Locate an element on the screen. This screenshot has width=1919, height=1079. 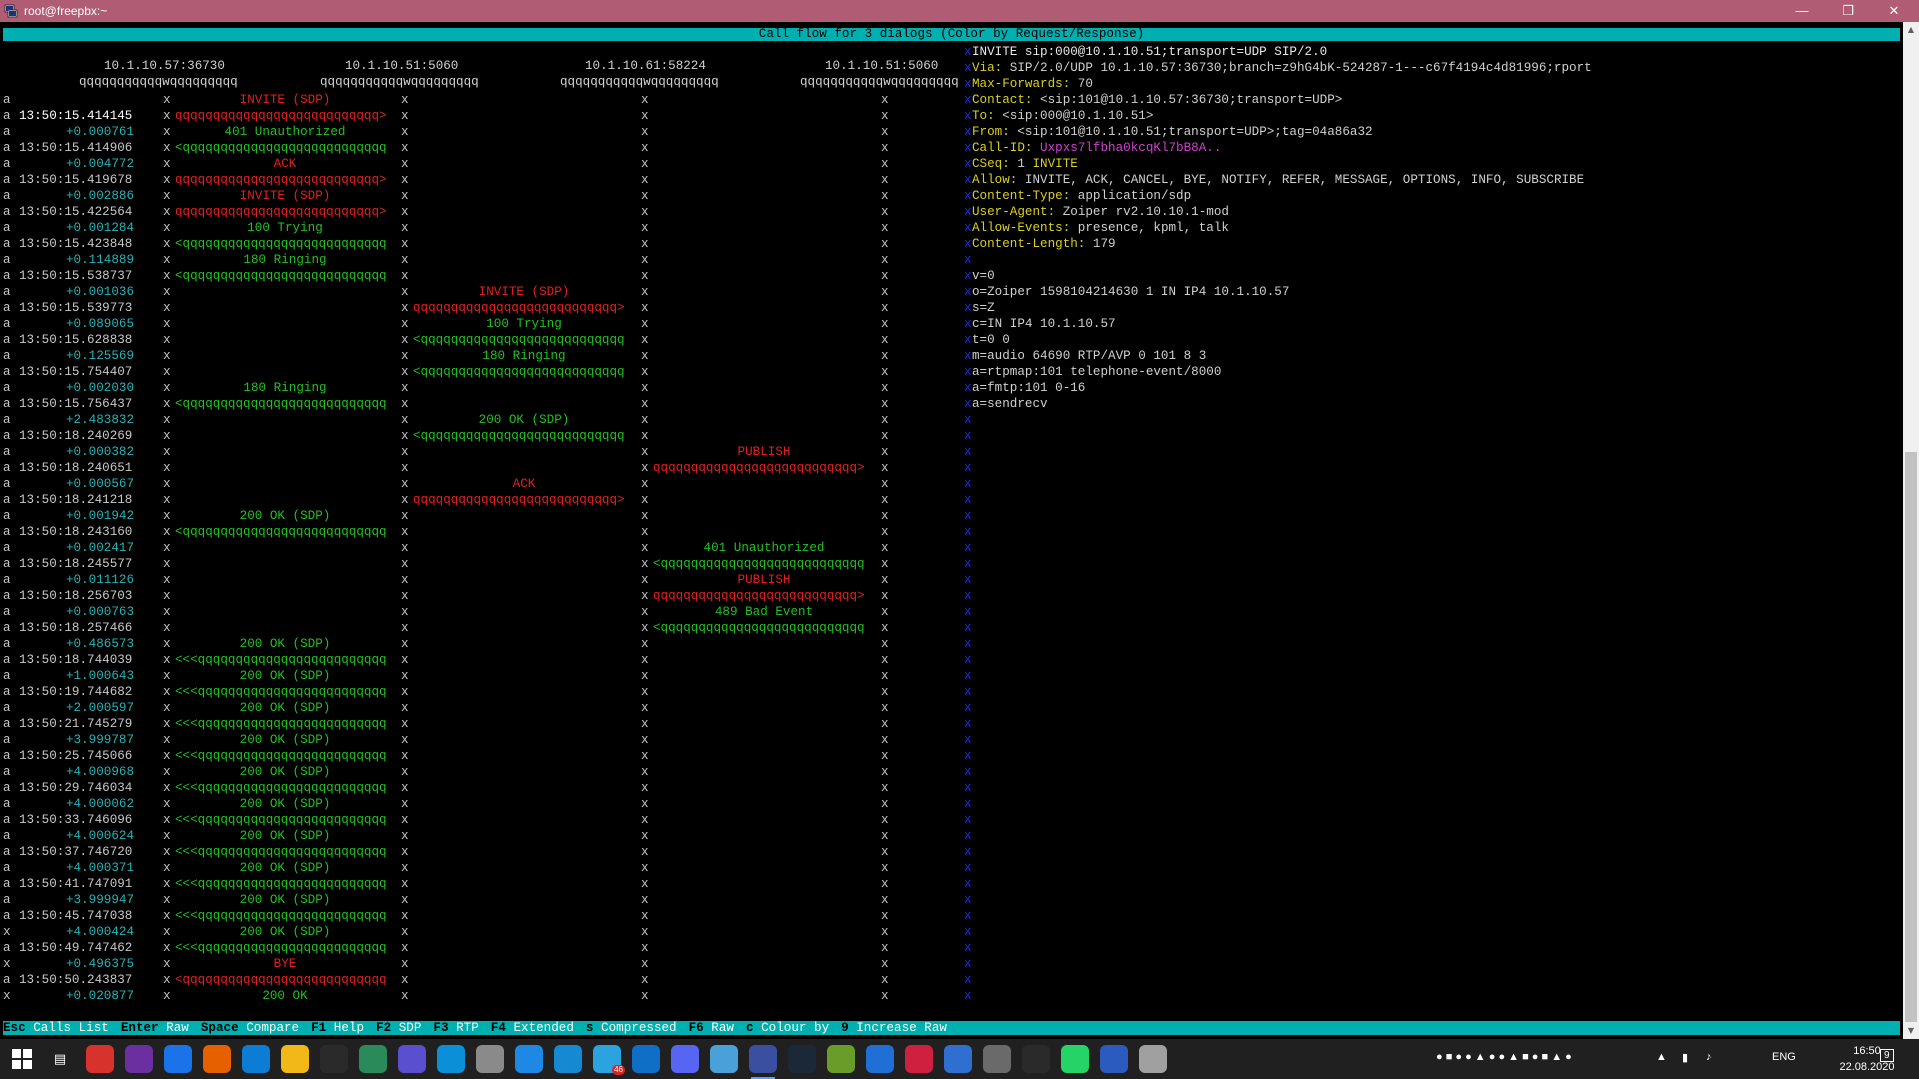
flow-row: x +0.020877 x x x x 200 OK is located at coordinates (480, 996).